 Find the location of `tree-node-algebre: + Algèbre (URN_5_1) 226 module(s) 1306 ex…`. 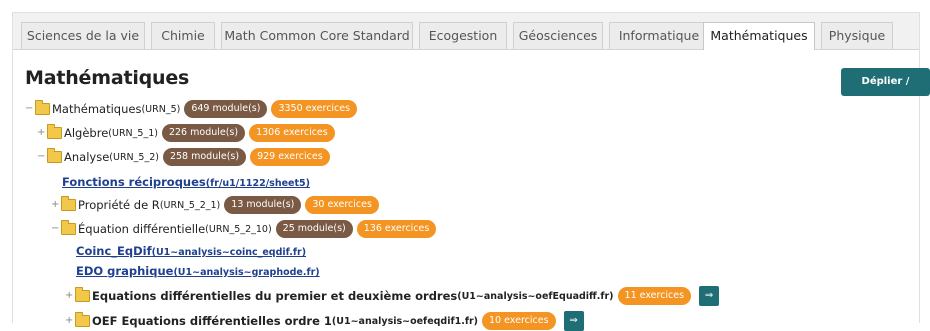

tree-node-algebre: + Algèbre (URN_5_1) 226 module(s) 1306 ex… is located at coordinates (186, 133).